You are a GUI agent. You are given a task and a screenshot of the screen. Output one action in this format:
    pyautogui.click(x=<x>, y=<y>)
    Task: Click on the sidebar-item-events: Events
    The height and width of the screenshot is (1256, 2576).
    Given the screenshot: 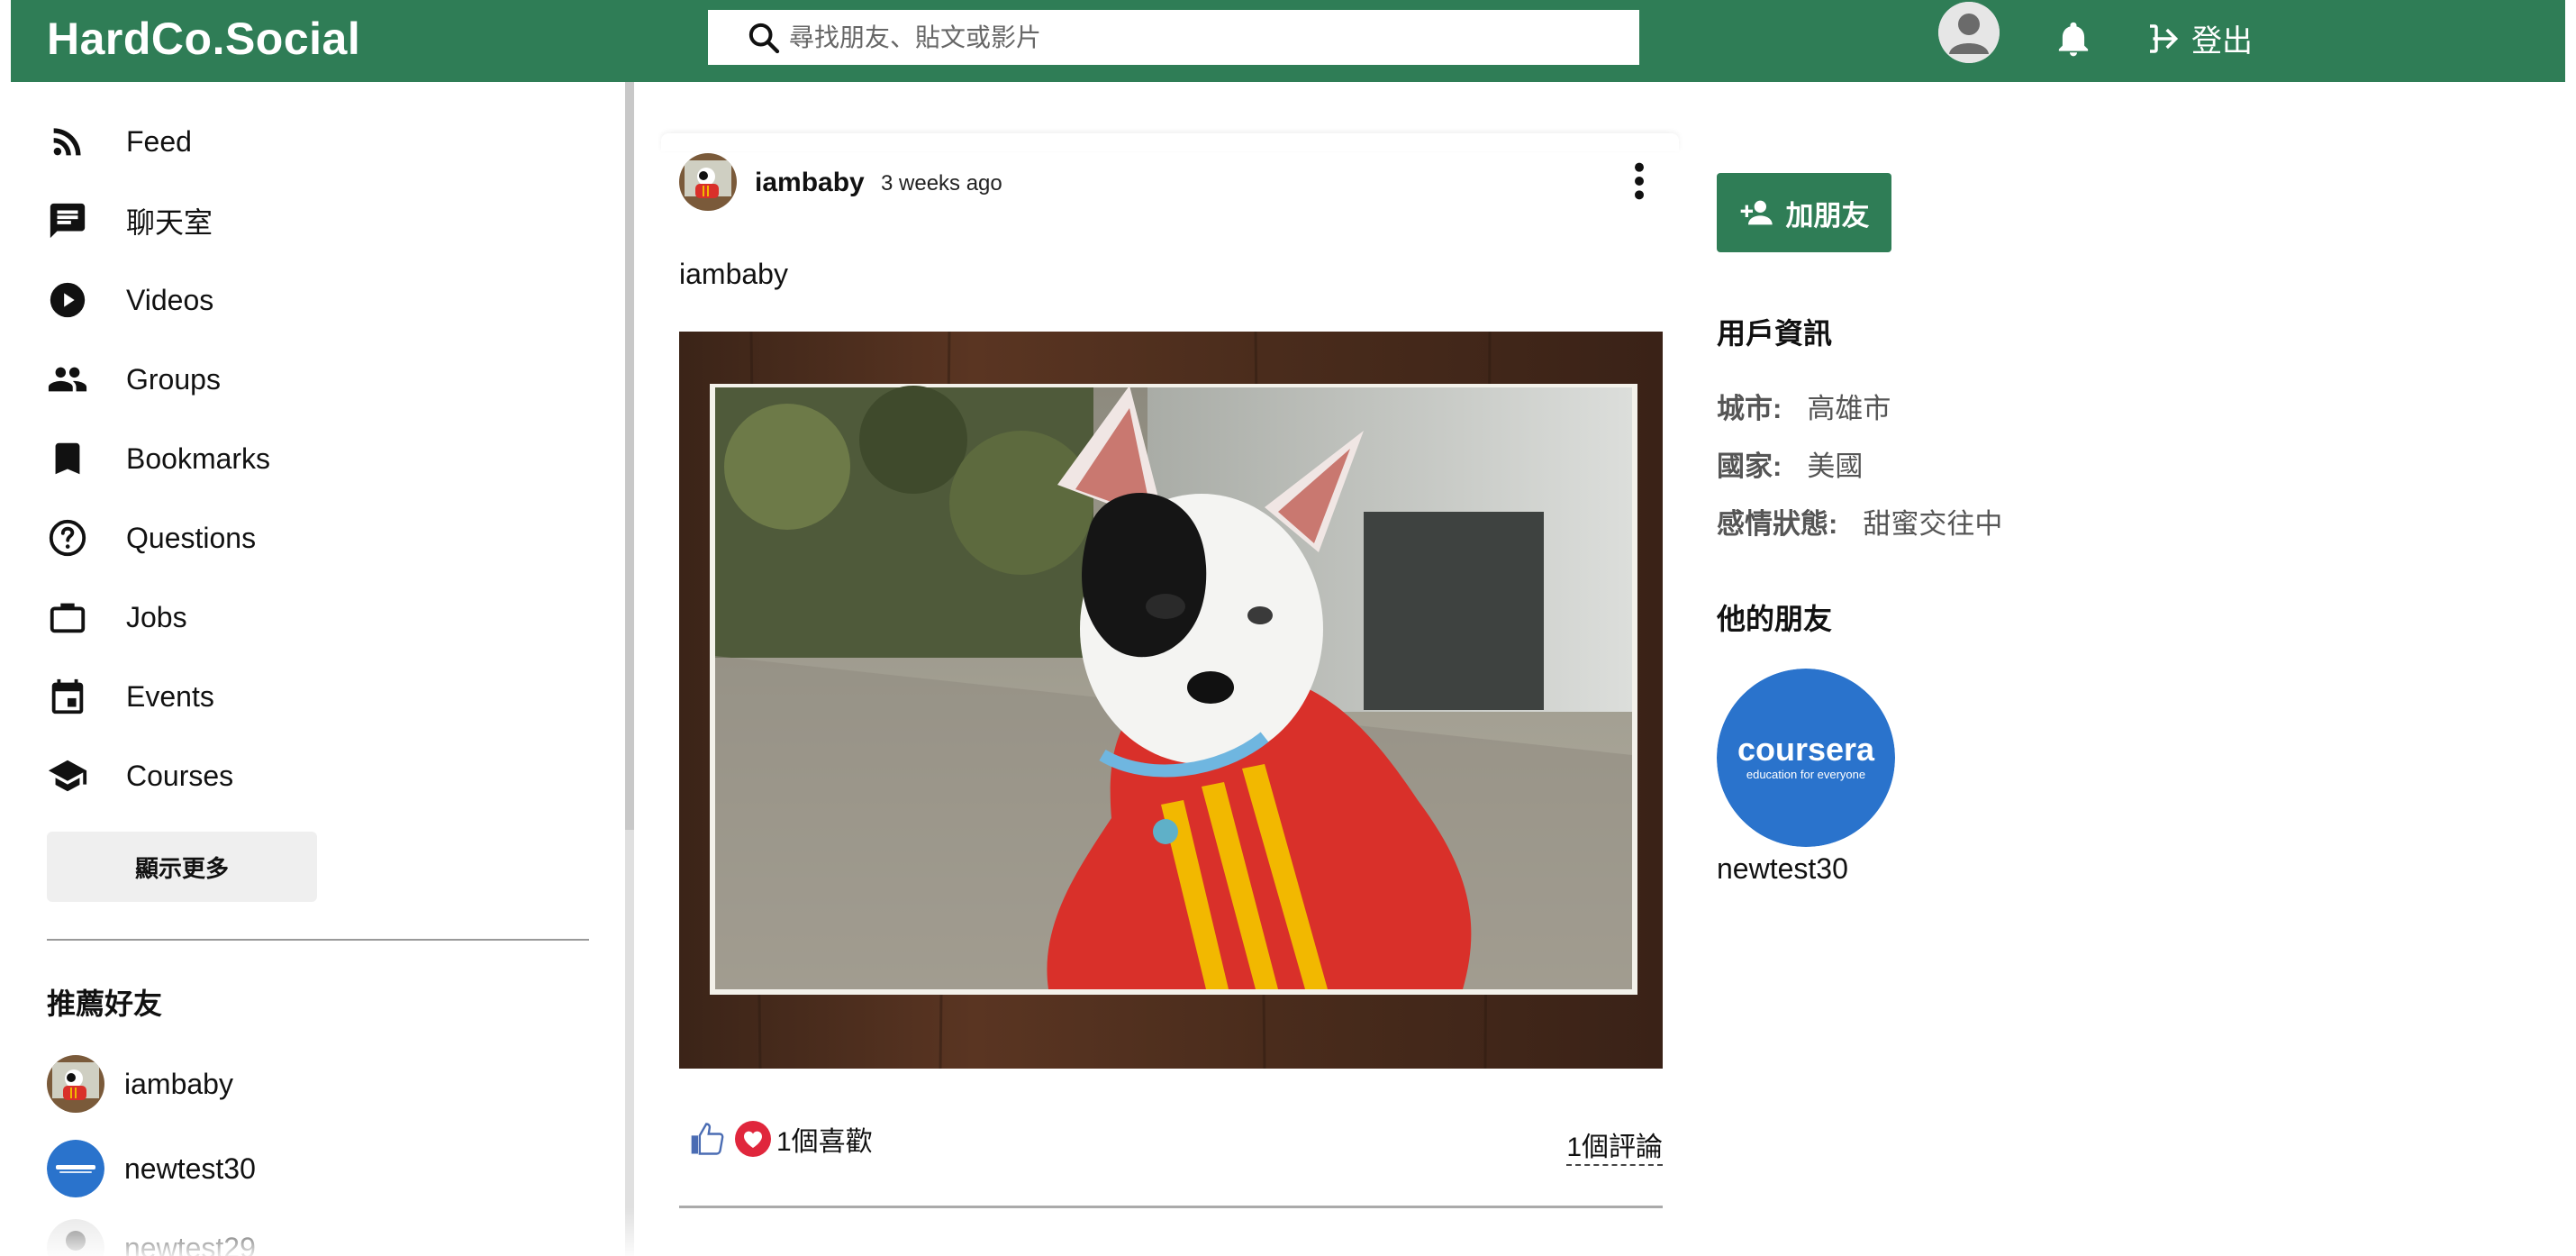 What is the action you would take?
    pyautogui.click(x=130, y=696)
    